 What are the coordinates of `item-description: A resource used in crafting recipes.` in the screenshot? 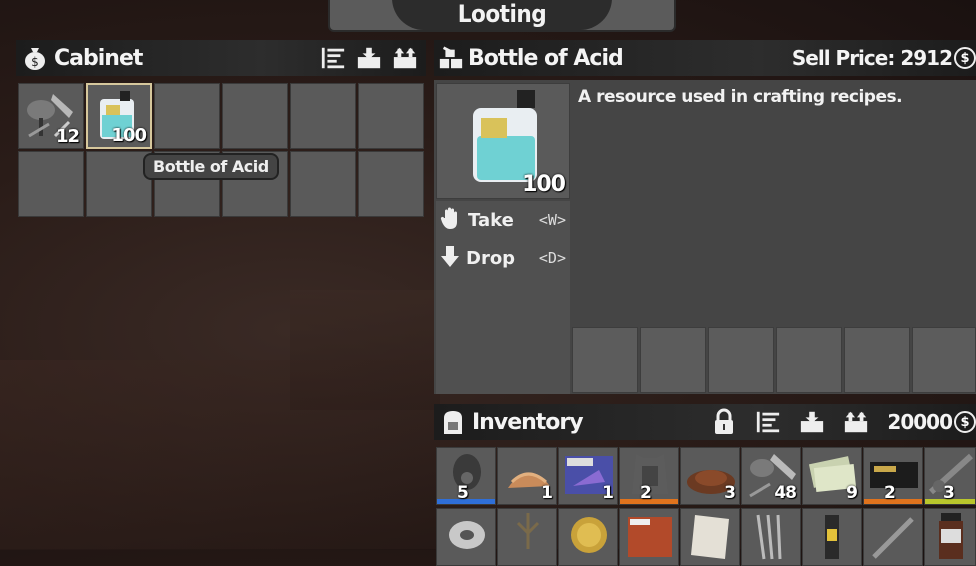 It's located at (740, 97).